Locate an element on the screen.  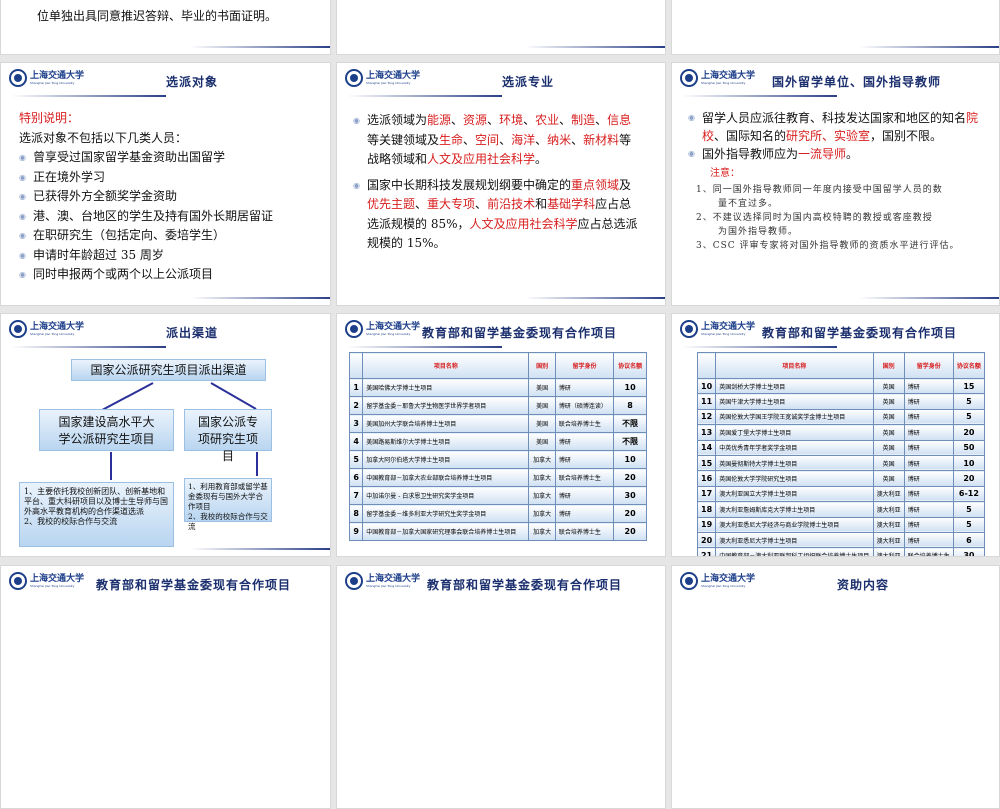
table-row: 19 澳大利亚悉尼大学经济与商业学院博士生项目 澳大利亚 博研 5 is located at coordinates (841, 524).